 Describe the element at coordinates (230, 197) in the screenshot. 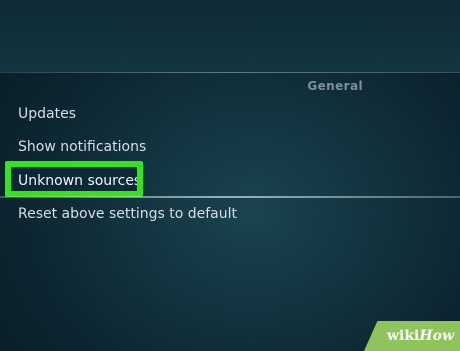

I see `focus-underline` at that location.